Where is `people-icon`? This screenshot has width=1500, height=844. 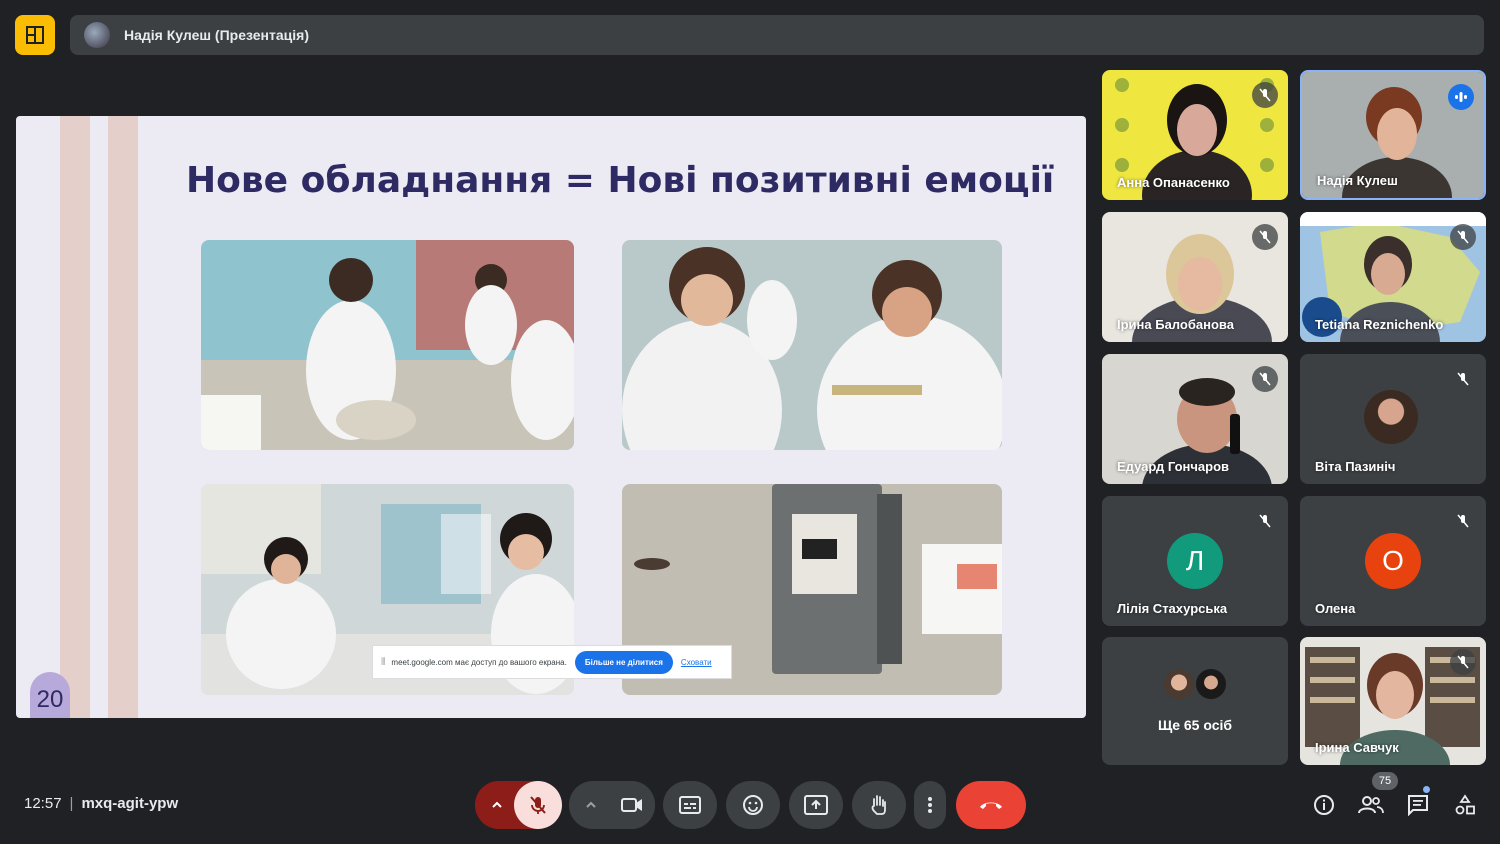 people-icon is located at coordinates (1371, 805).